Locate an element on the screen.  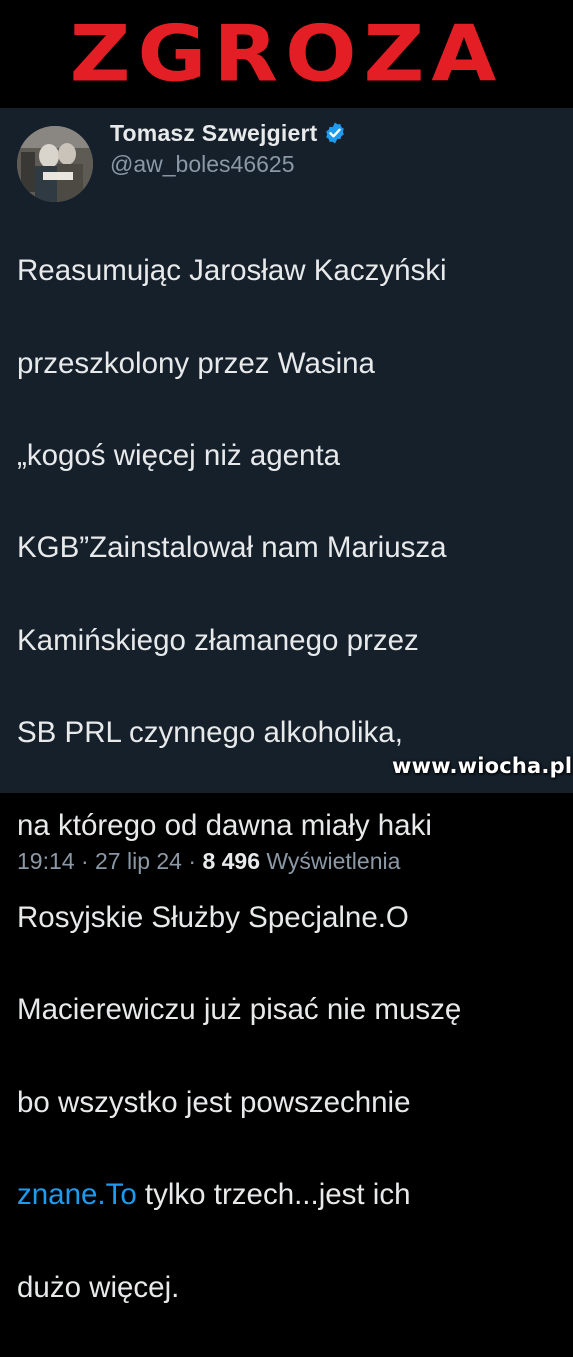
avatar is located at coordinates (55, 164).